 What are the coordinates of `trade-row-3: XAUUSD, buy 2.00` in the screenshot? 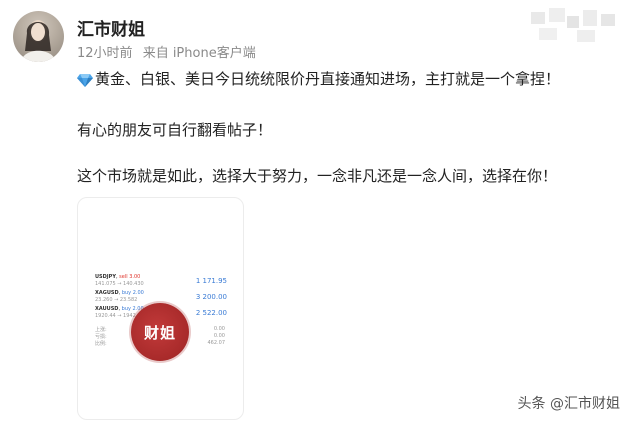 It's located at (119, 309).